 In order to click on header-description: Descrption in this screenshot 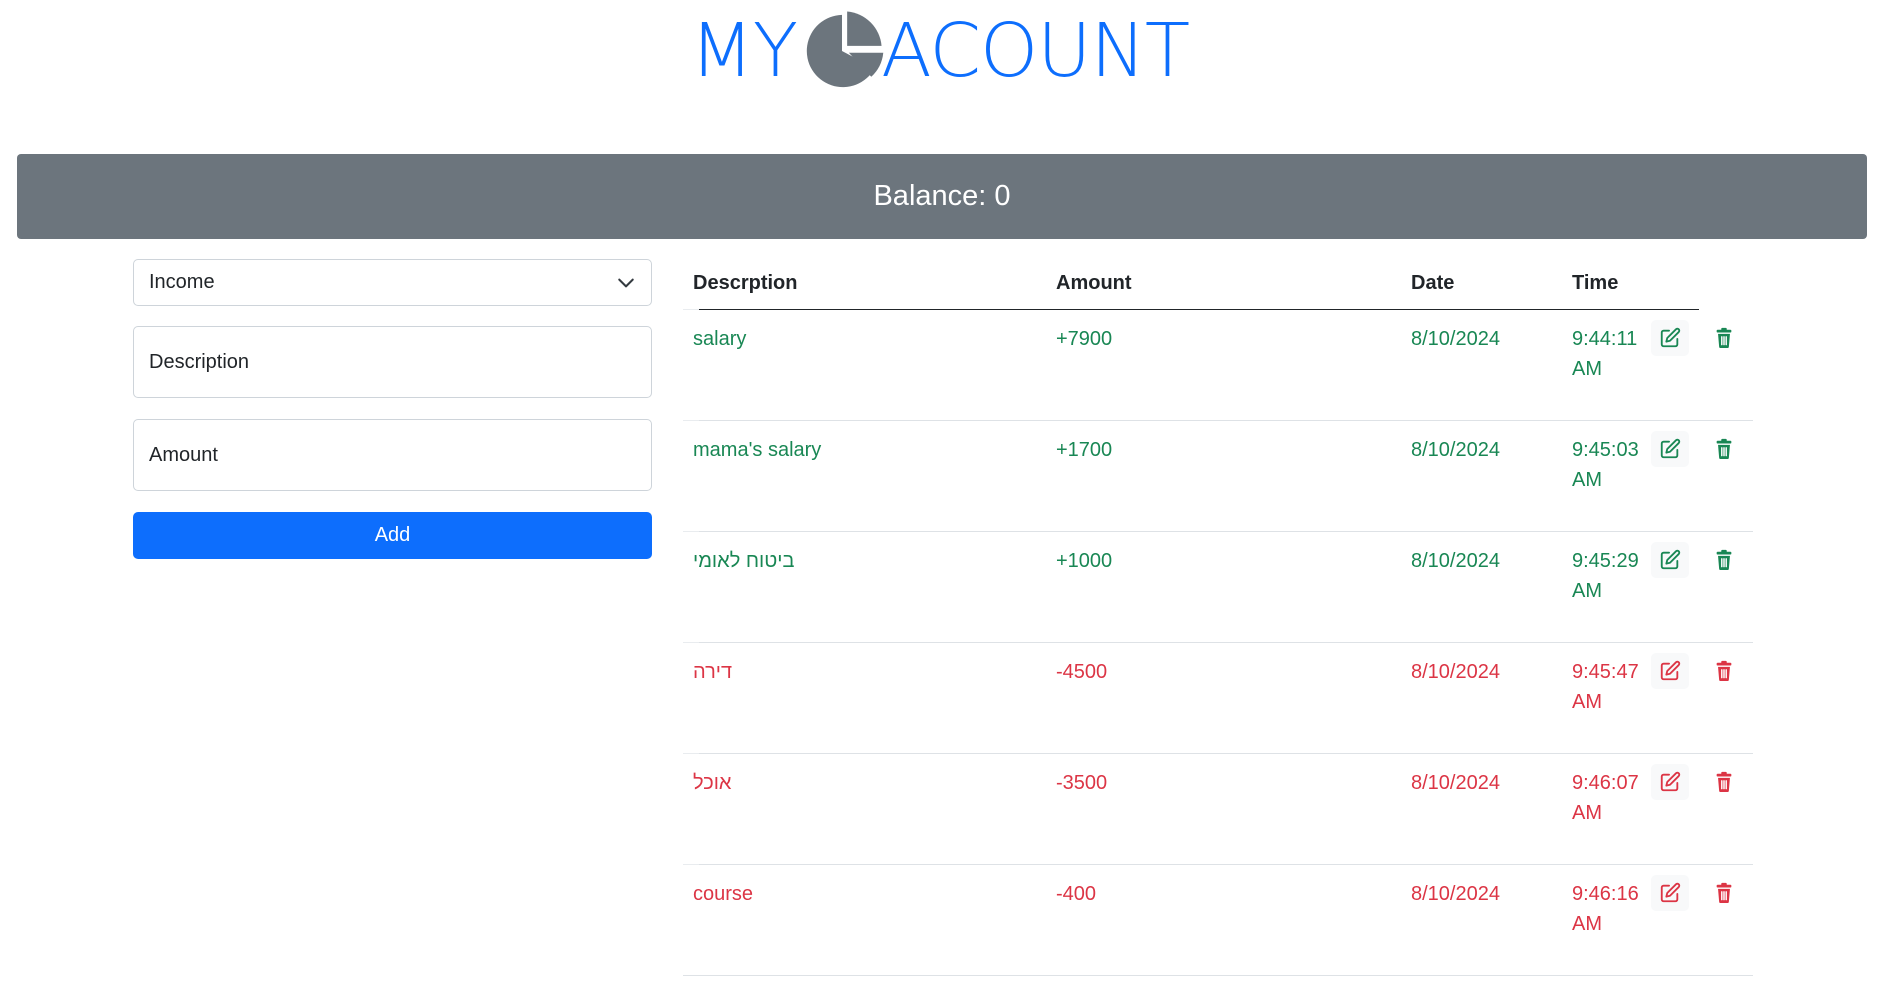, I will do `click(745, 283)`.